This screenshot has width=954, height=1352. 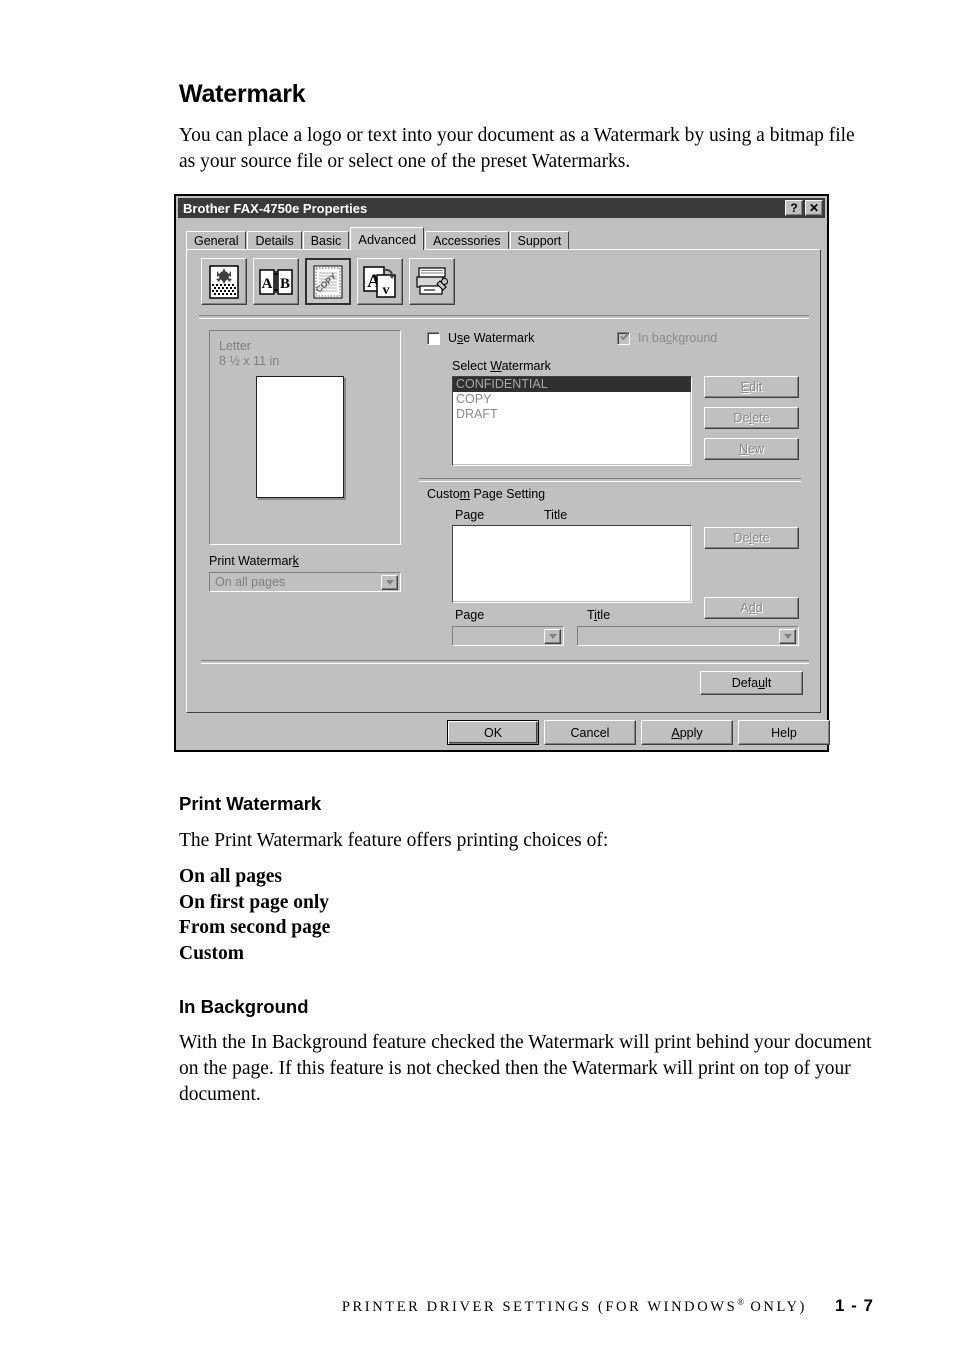 I want to click on close-icon: ✕, so click(x=814, y=208).